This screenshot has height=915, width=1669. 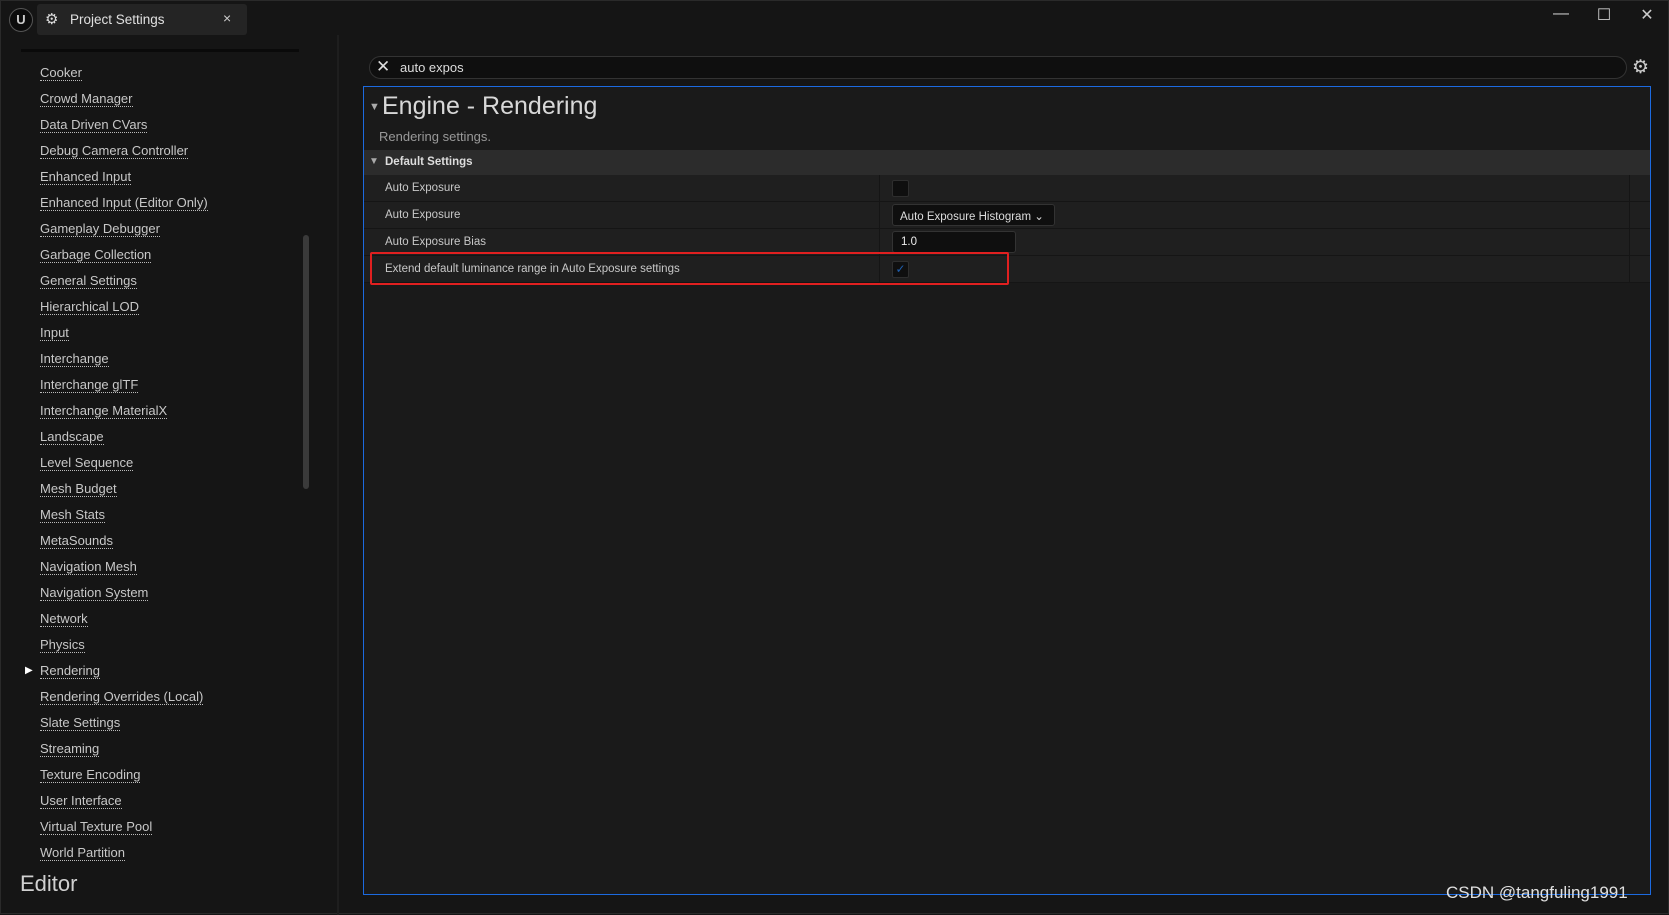 What do you see at coordinates (52, 19) in the screenshot?
I see `project-settings-icon: ⚙` at bounding box center [52, 19].